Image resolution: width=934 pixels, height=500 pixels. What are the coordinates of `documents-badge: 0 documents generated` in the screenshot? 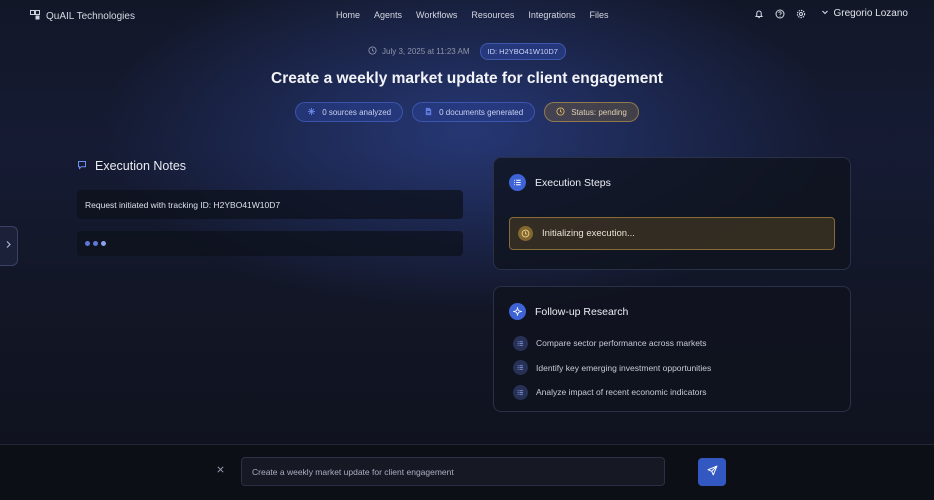 It's located at (474, 112).